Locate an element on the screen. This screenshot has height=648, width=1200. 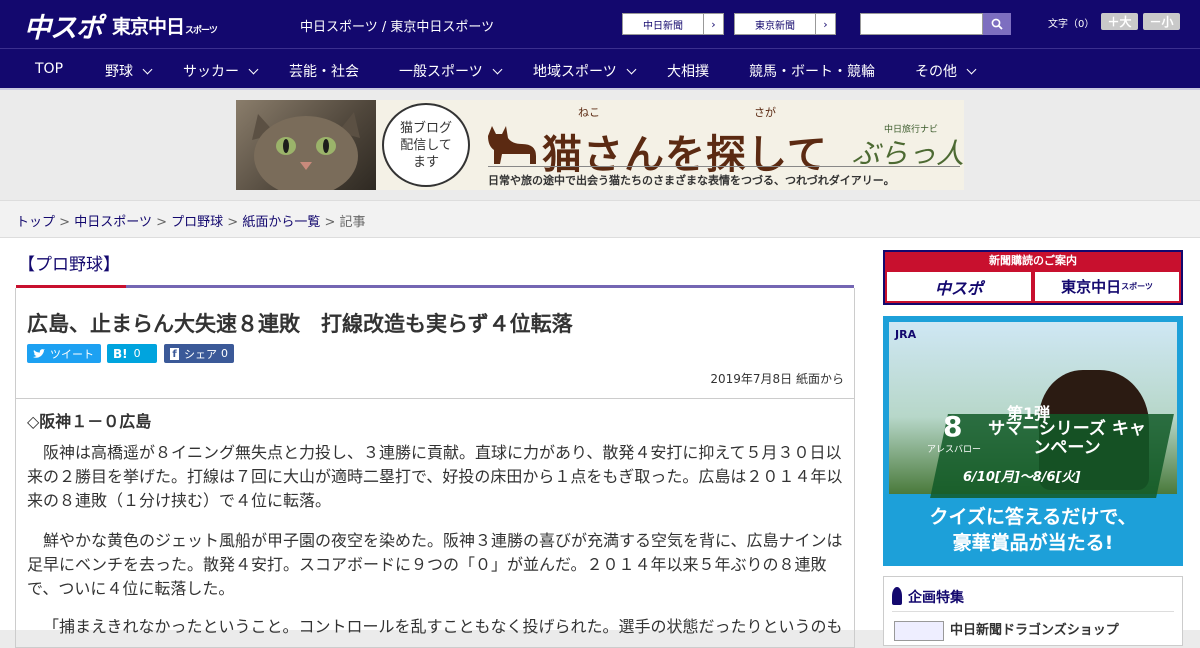
promo-title: 新聞購読のご案内 is located at coordinates (1033, 260).